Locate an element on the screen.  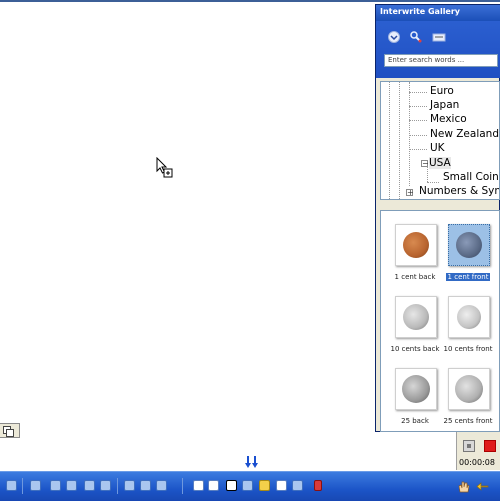
thumbnail-25-cents-front: 25 cents front is located at coordinates (468, 395).